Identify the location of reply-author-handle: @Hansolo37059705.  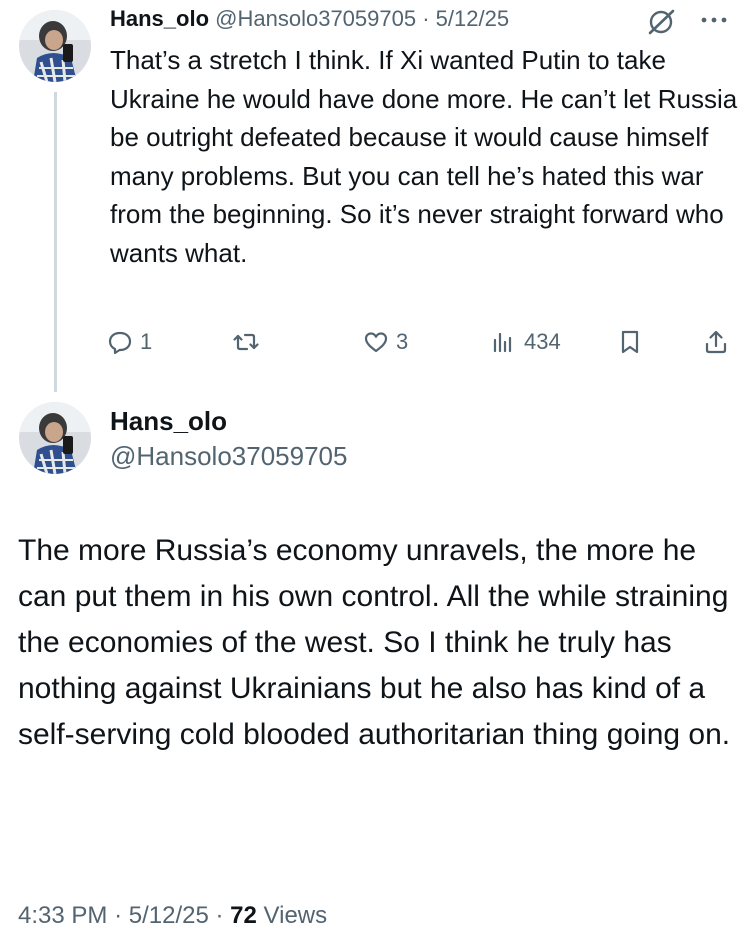
(315, 18).